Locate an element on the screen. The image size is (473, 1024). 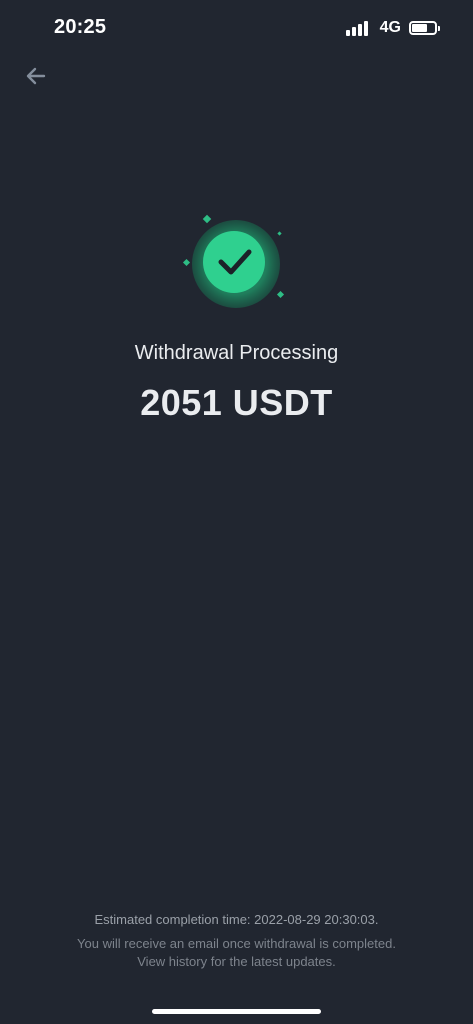
status-indicators: 4G is located at coordinates (392, 28).